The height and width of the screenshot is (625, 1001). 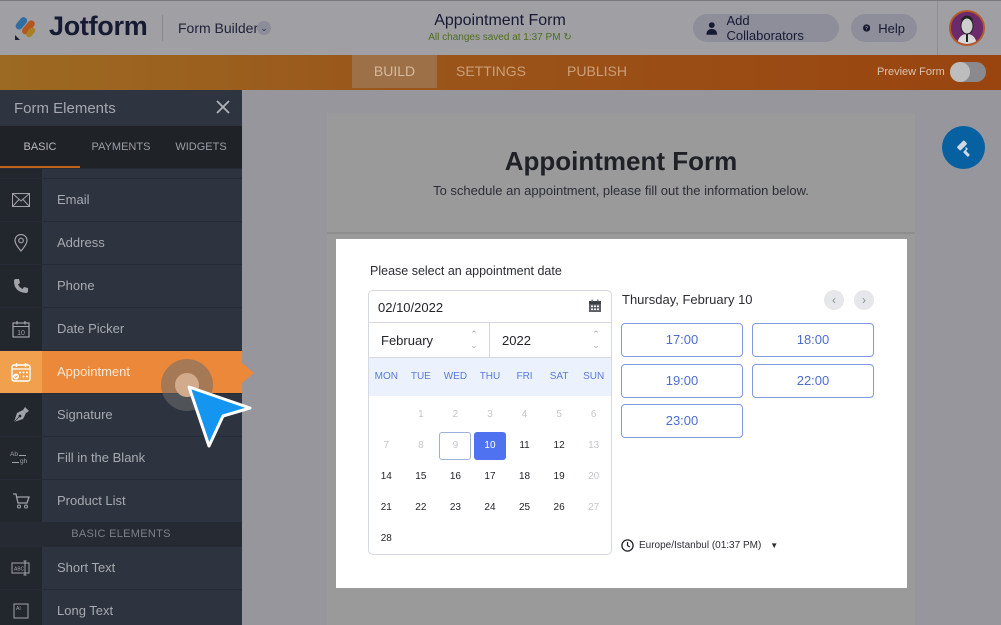 I want to click on date-input: 02/10/2022, so click(x=490, y=307).